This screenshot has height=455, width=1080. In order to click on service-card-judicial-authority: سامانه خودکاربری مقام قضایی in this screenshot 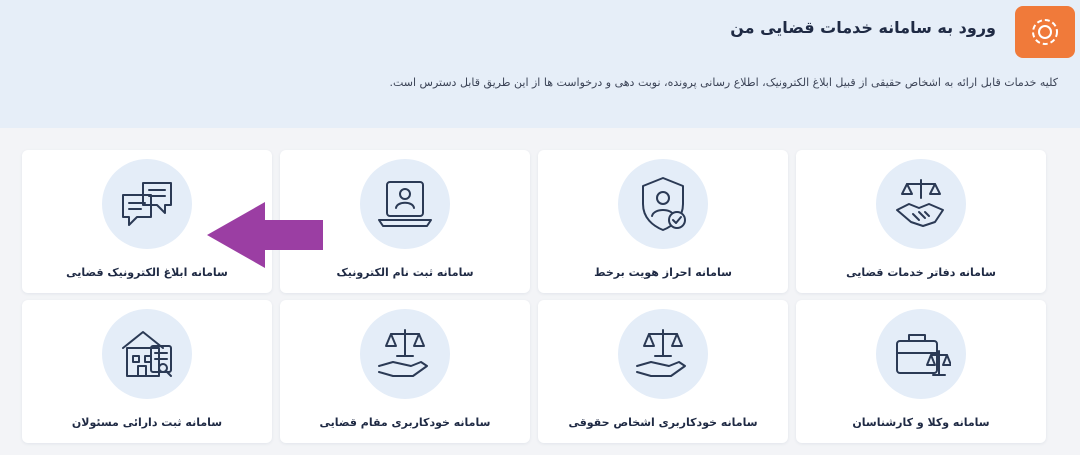, I will do `click(405, 371)`.